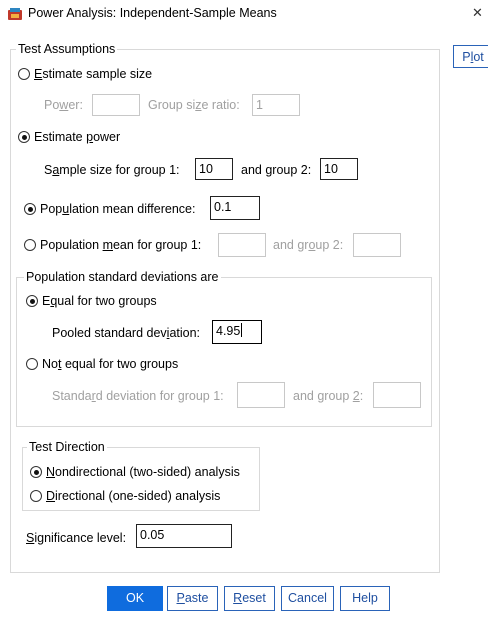  I want to click on pooled-std-dev-input: 4.95, so click(237, 332).